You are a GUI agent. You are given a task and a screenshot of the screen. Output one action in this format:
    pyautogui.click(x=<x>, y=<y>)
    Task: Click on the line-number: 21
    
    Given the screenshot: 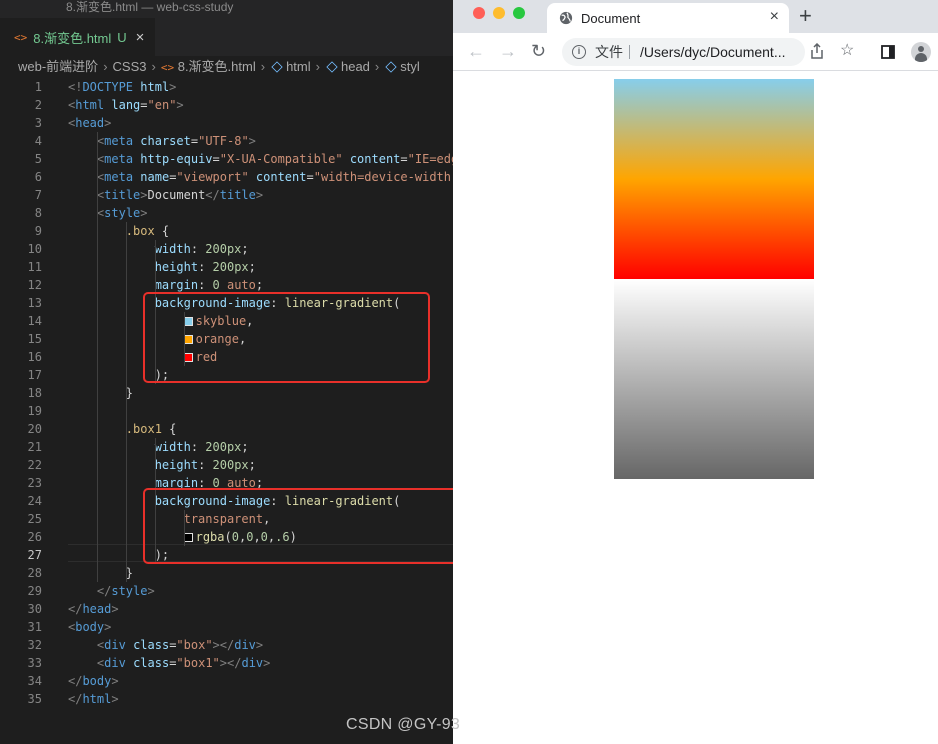 What is the action you would take?
    pyautogui.click(x=34, y=447)
    